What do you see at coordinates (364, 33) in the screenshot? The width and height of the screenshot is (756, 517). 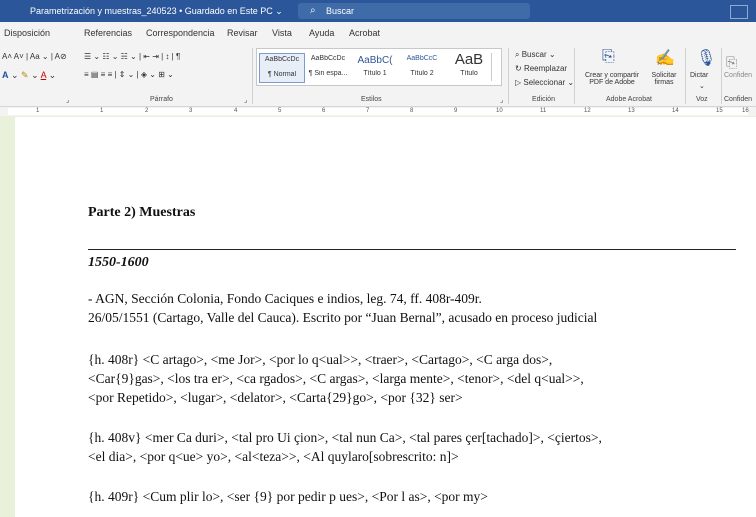 I see `tab-acrobat: Acrobat` at bounding box center [364, 33].